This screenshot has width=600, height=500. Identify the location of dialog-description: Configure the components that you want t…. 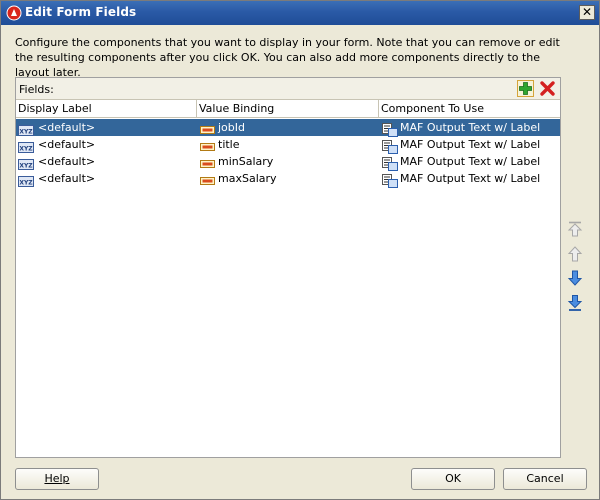
(287, 57).